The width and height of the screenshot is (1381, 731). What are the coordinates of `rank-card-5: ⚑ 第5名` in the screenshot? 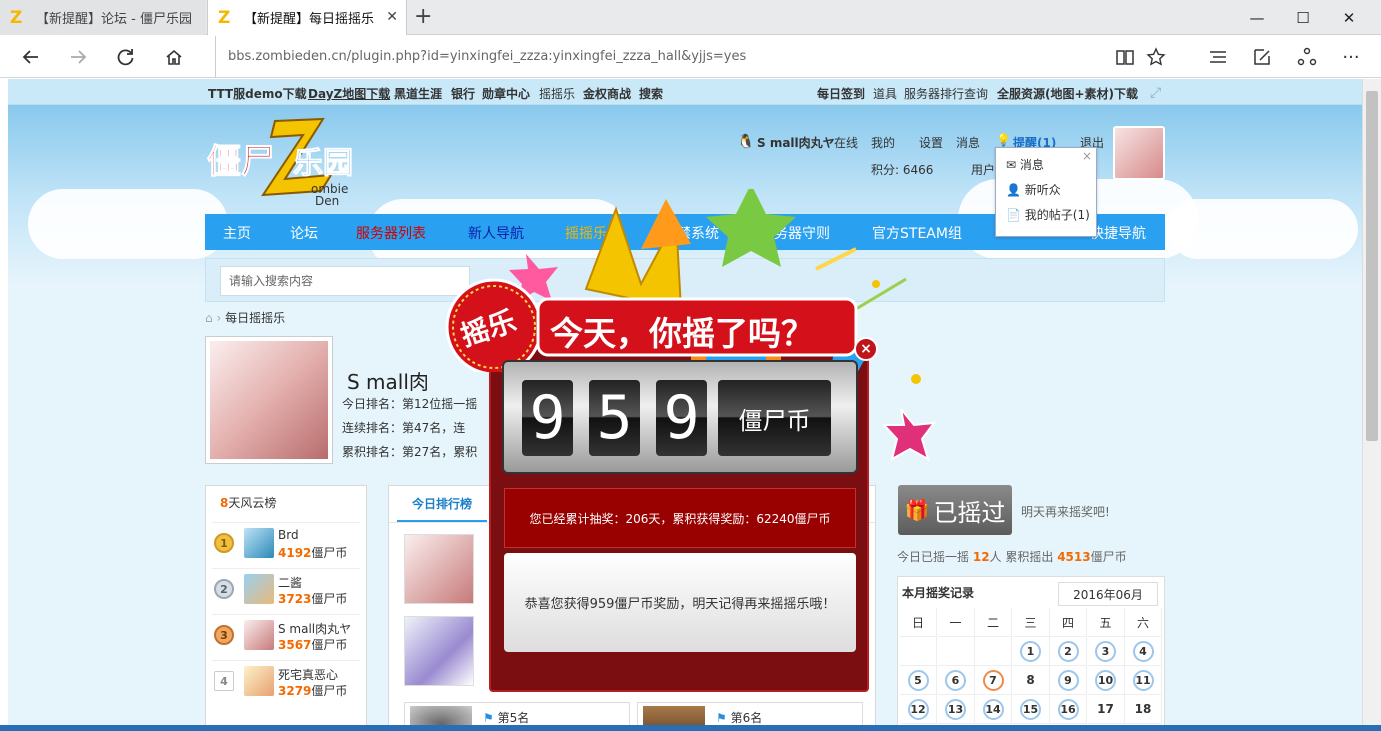 It's located at (517, 713).